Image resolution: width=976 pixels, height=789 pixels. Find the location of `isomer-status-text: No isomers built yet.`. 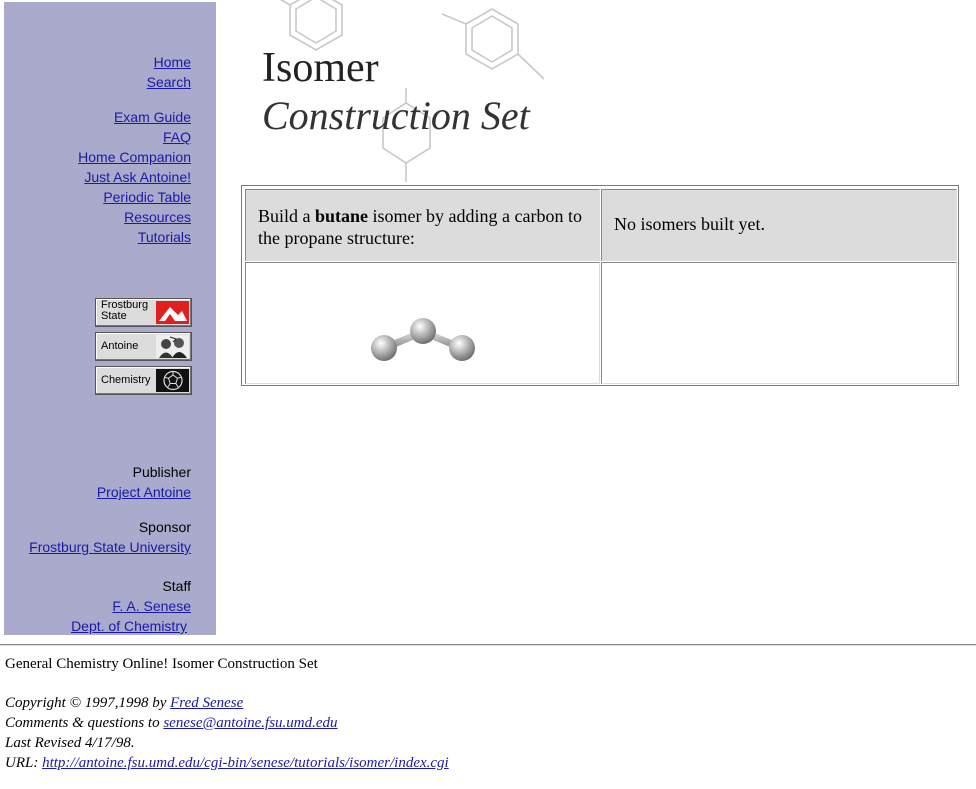

isomer-status-text: No isomers built yet. is located at coordinates (689, 224).